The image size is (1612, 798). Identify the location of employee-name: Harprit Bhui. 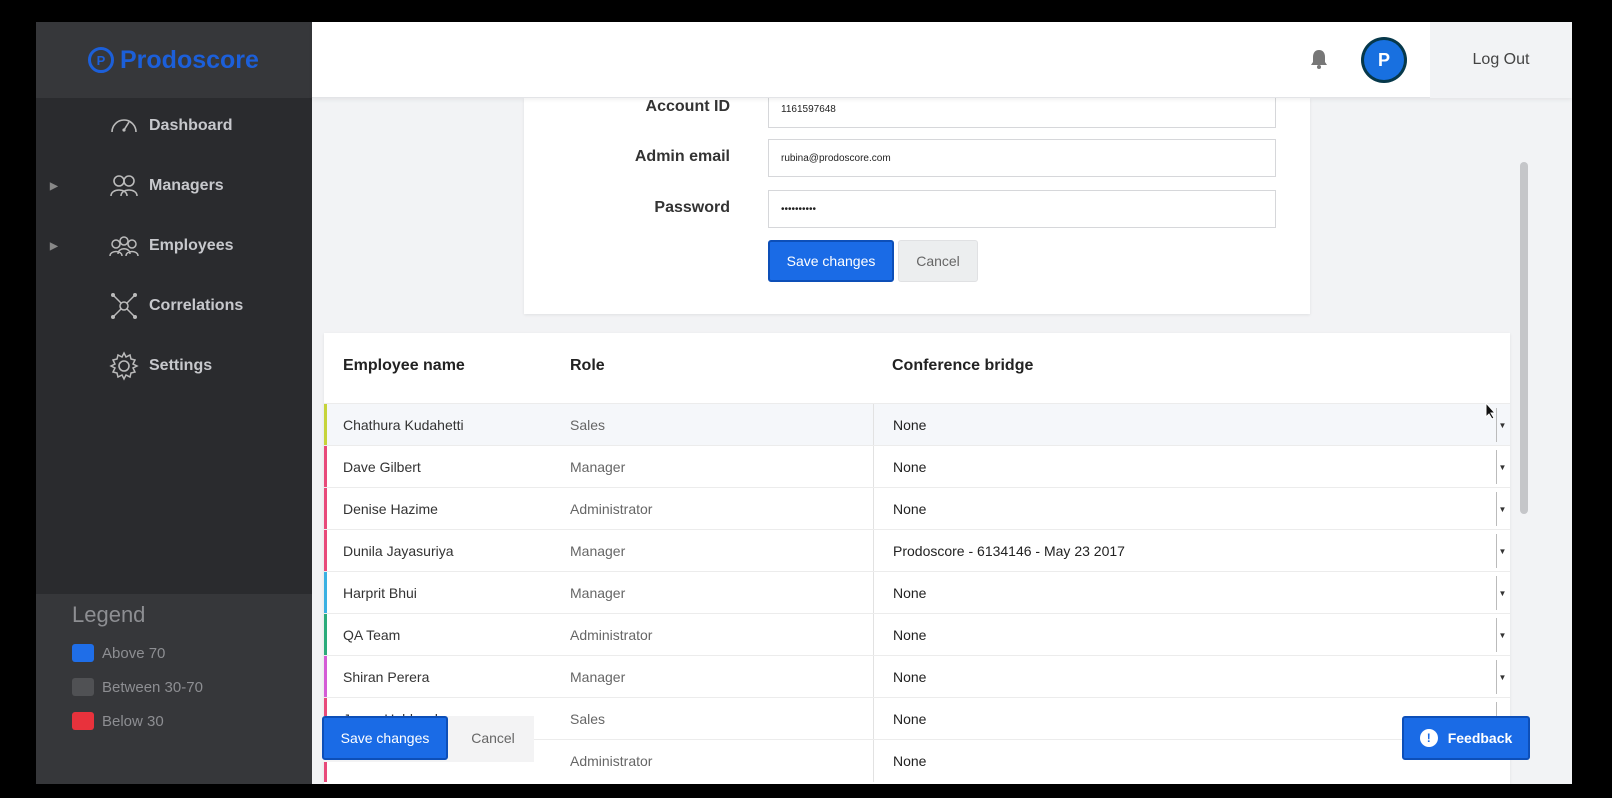
(380, 593).